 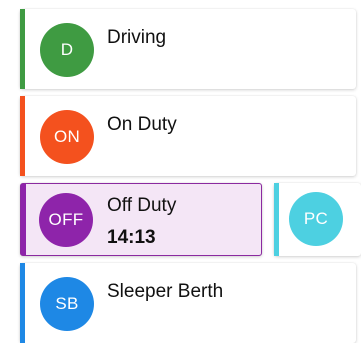 What do you see at coordinates (67, 50) in the screenshot?
I see `status-avatar-driving: D` at bounding box center [67, 50].